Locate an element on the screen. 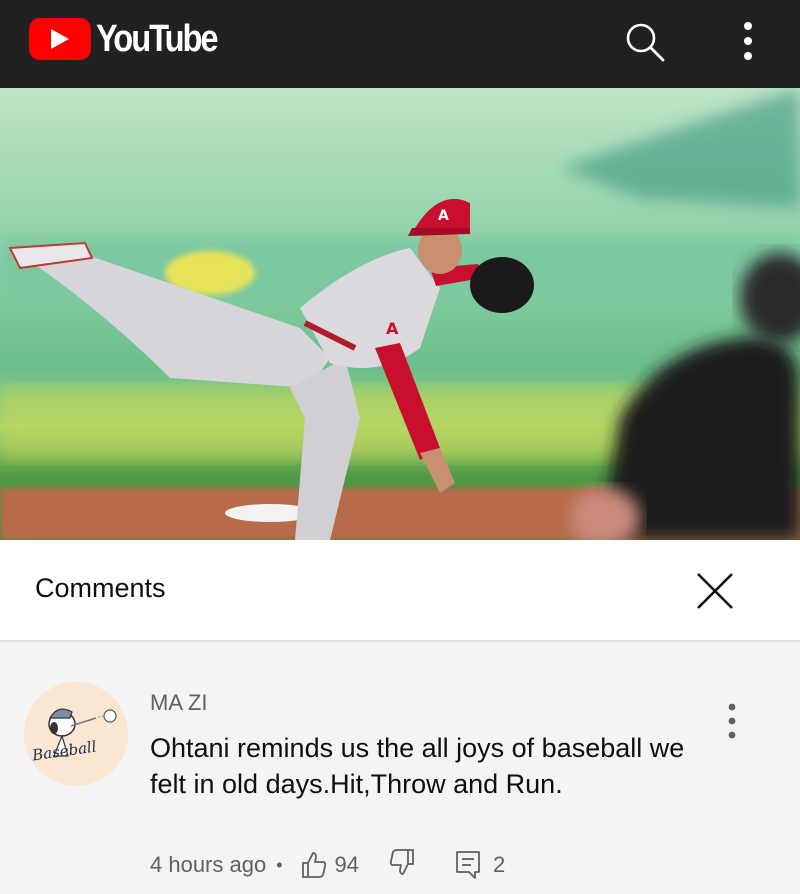  comments-title: Comments is located at coordinates (100, 588).